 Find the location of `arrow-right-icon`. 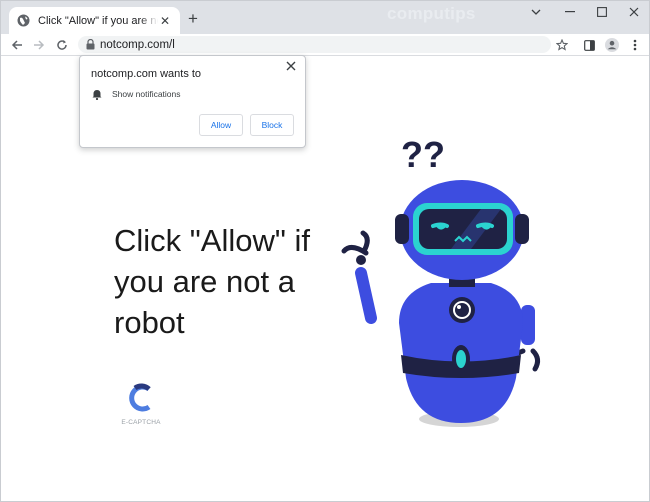

arrow-right-icon is located at coordinates (39, 45).